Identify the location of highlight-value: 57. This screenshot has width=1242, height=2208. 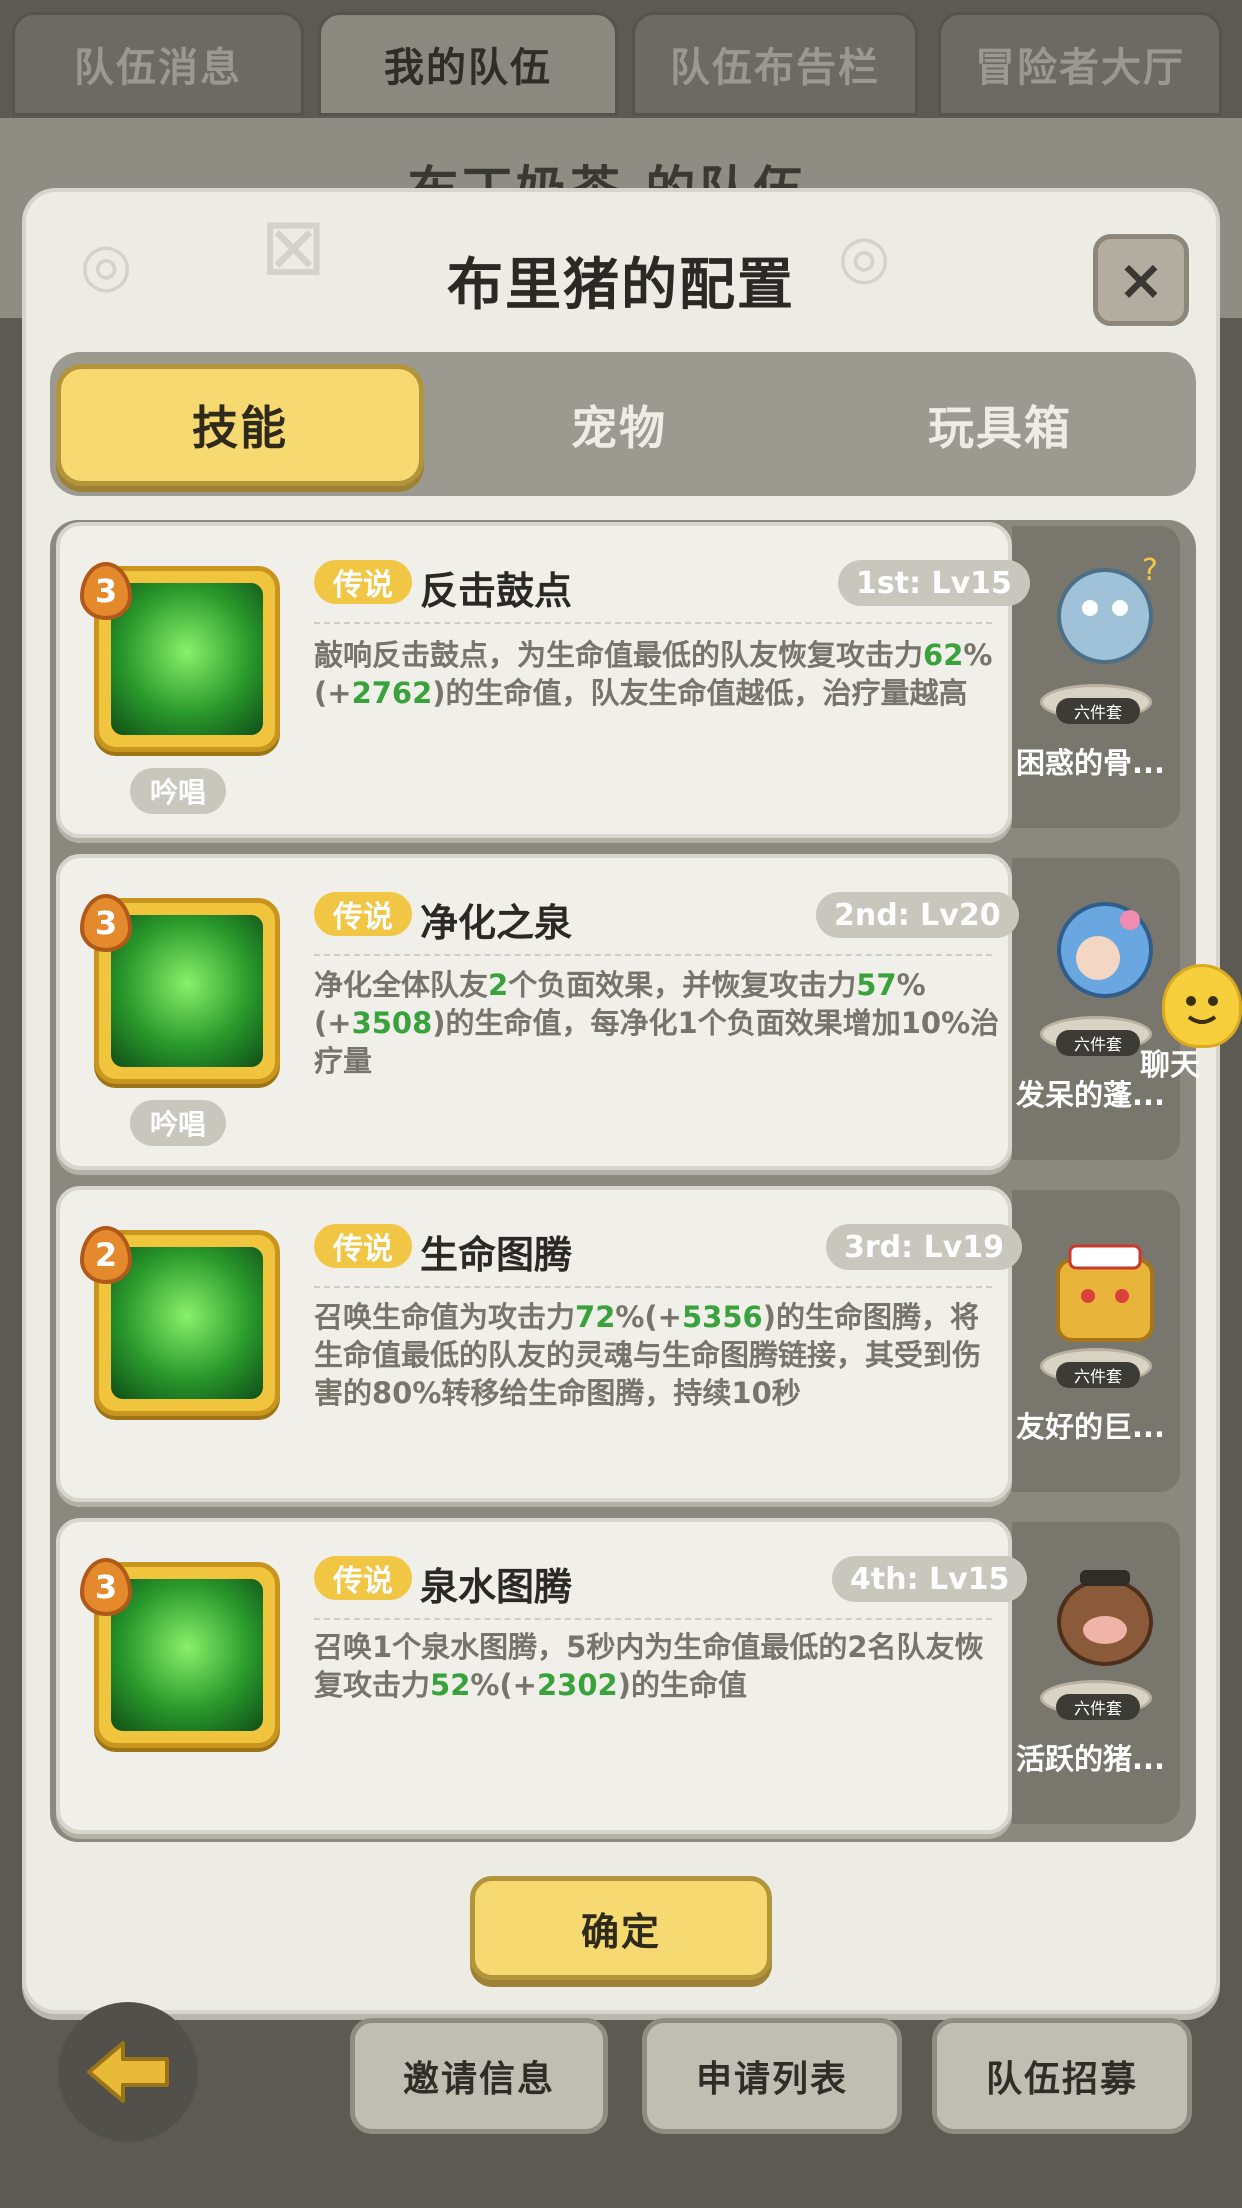
(876, 985).